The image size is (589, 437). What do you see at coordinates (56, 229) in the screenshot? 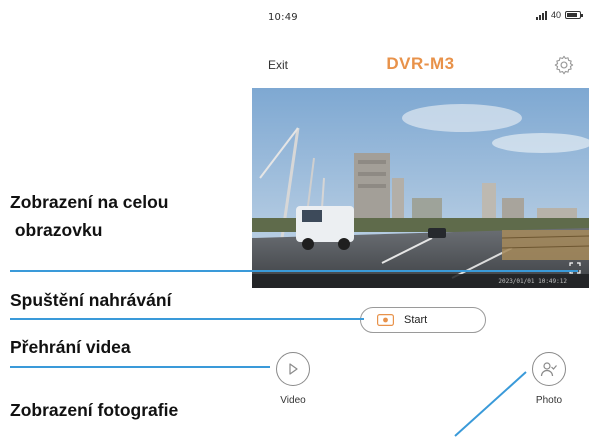
I see `label-fullscreen-line2: obrazovku` at bounding box center [56, 229].